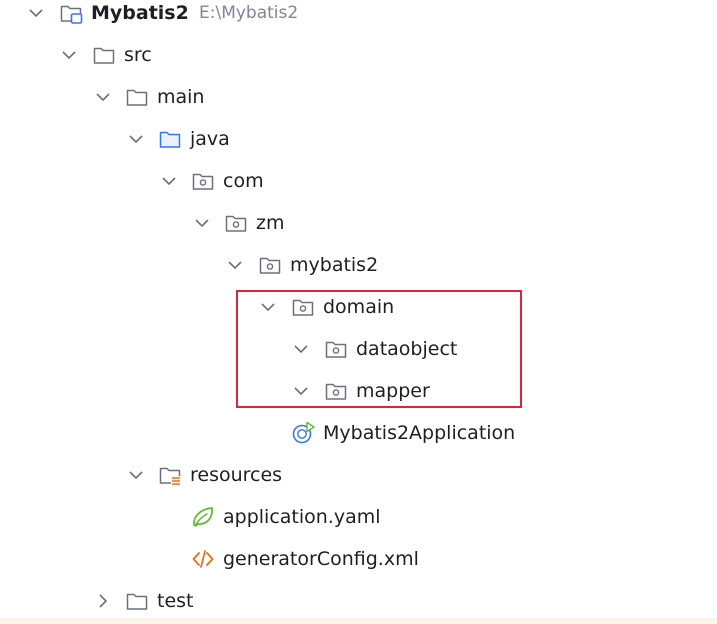 This screenshot has width=717, height=624. What do you see at coordinates (210, 139) in the screenshot?
I see `tree-label-java: java` at bounding box center [210, 139].